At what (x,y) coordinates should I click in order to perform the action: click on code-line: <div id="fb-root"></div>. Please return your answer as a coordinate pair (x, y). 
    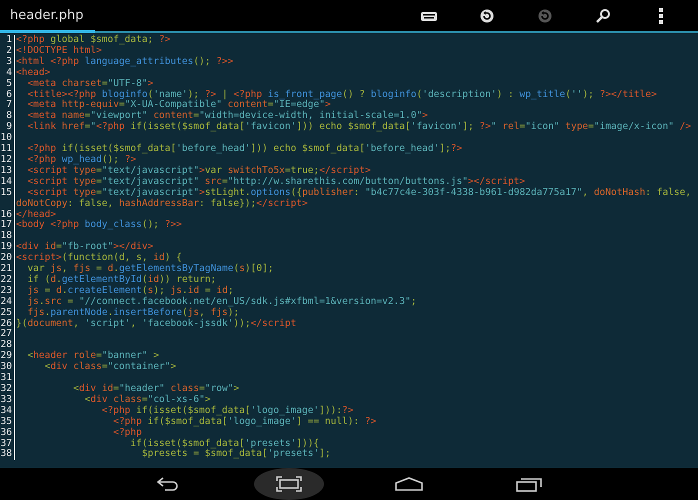
    Looking at the image, I should click on (84, 247).